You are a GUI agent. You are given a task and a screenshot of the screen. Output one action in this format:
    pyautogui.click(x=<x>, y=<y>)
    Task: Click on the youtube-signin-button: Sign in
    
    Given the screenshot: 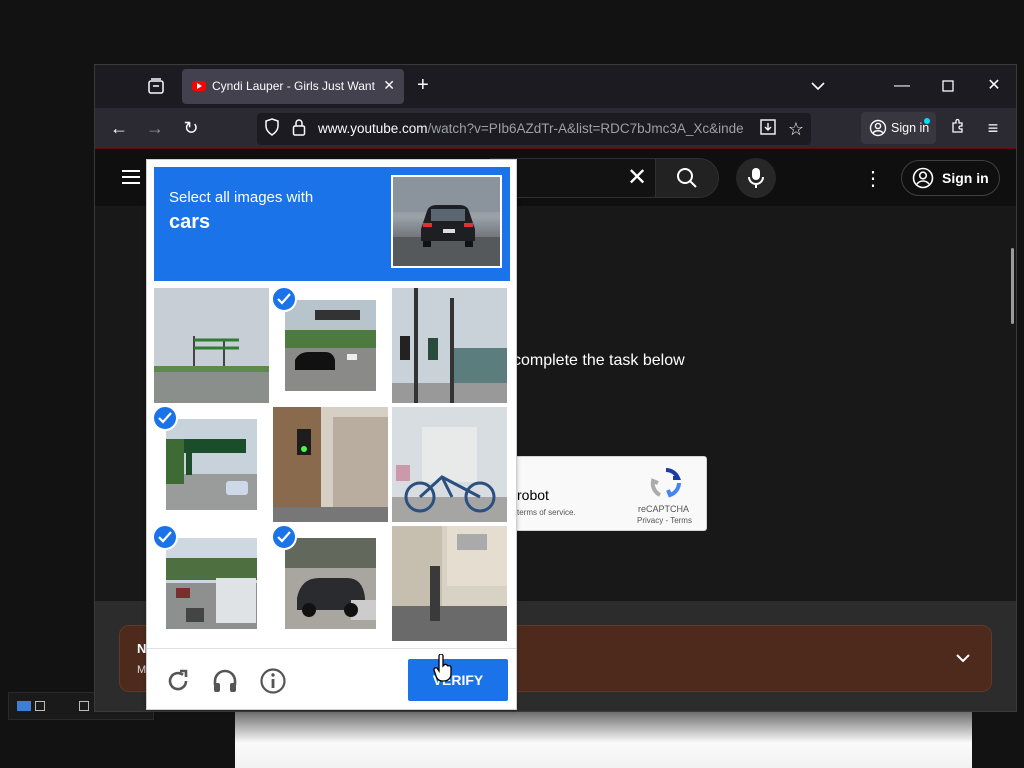 What is the action you would take?
    pyautogui.click(x=950, y=178)
    